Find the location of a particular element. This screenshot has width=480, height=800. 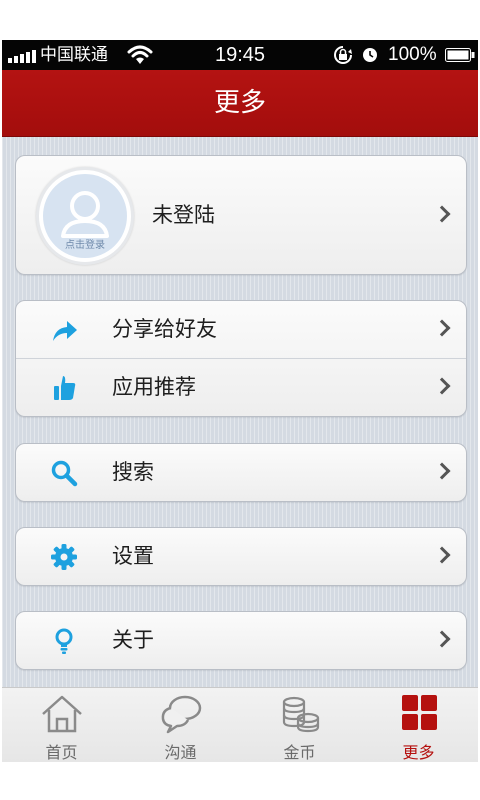

settings-card: 设置 is located at coordinates (241, 556).